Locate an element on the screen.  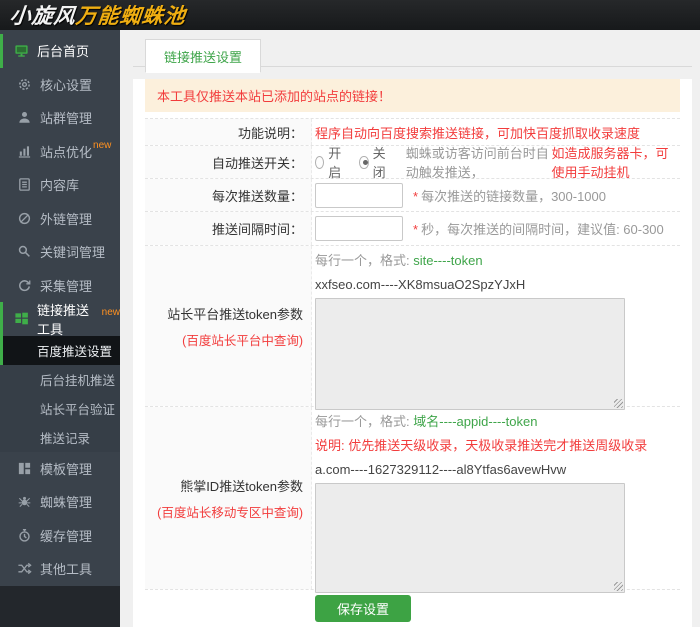
logo-secondary: 万能蜘蛛池 is located at coordinates (131, 16).